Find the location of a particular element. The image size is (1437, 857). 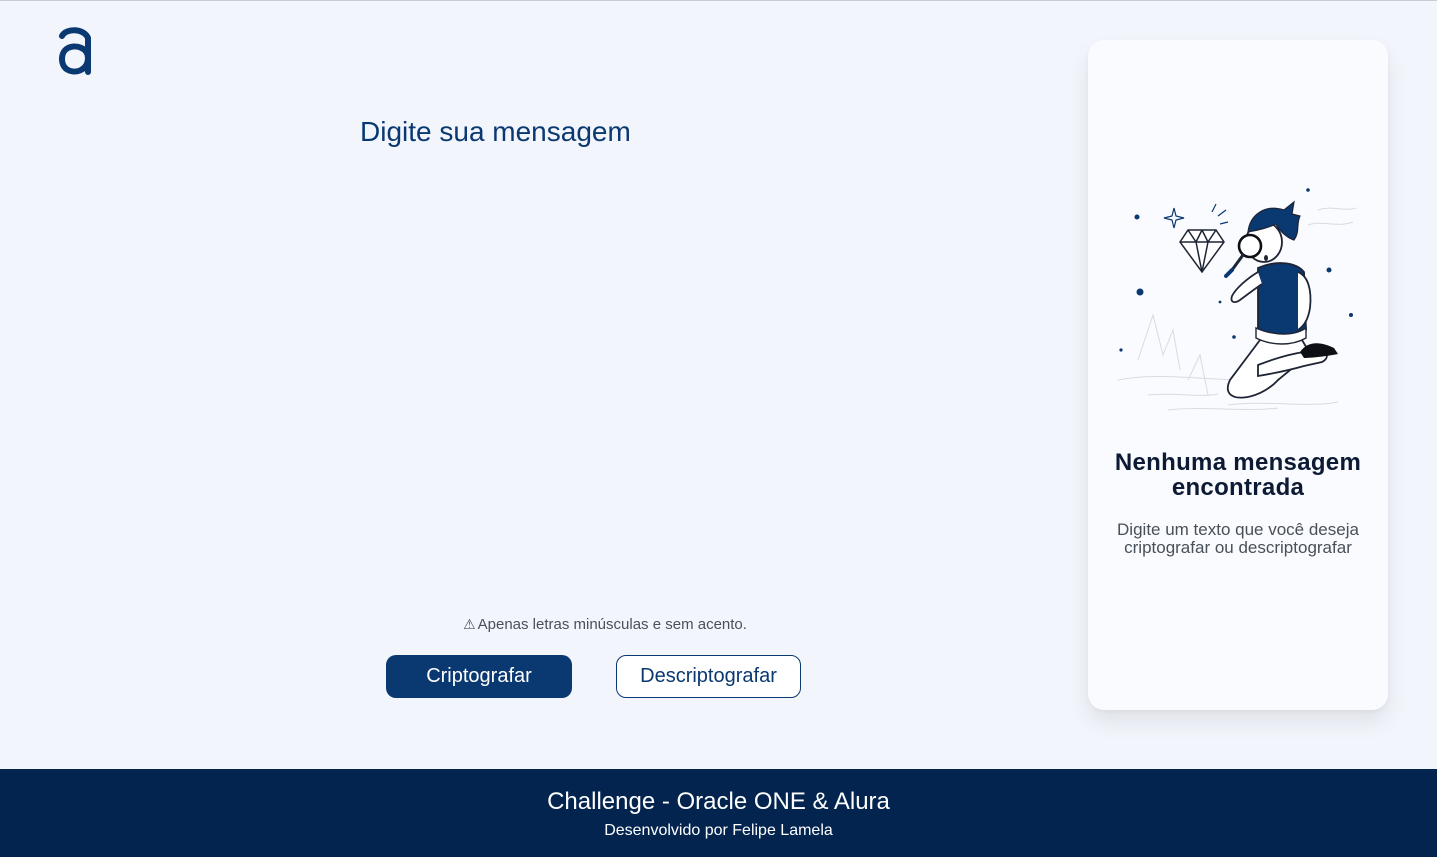

encrypt-button: Criptografar is located at coordinates (479, 676).